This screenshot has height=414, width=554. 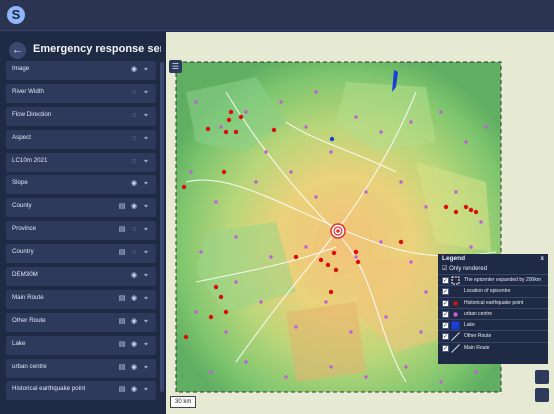 I want to click on layer-item: Historical earthquake point ▤ ◉ ⌖, so click(x=81, y=391).